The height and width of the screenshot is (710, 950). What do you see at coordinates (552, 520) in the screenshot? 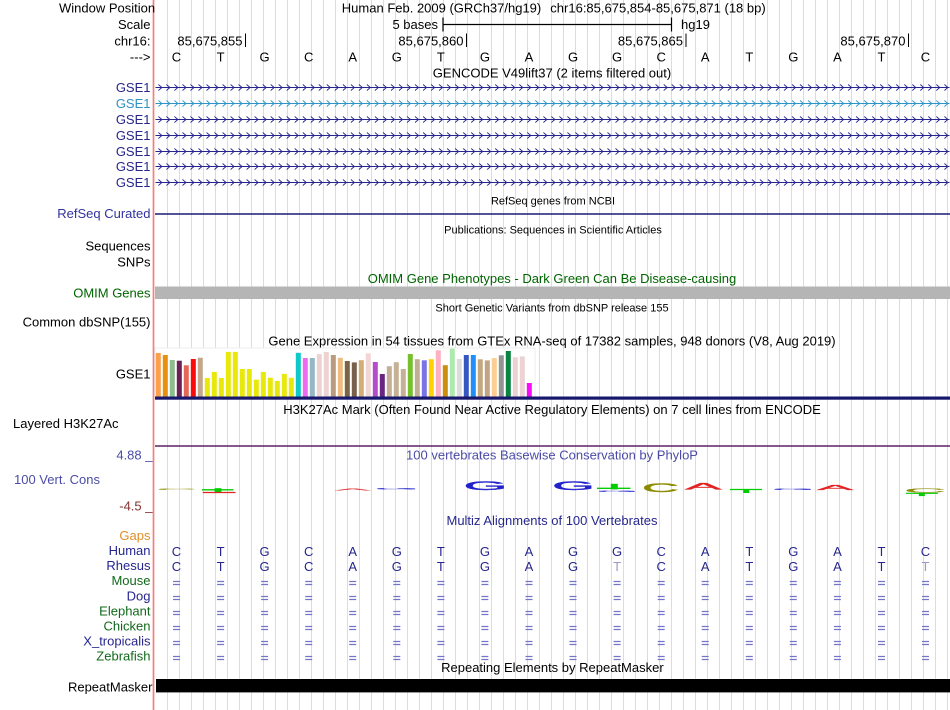
I see `svg-text:Multiz Alignments of 100 Verte: Multiz Alignments of 100 Vertebrates` at bounding box center [552, 520].